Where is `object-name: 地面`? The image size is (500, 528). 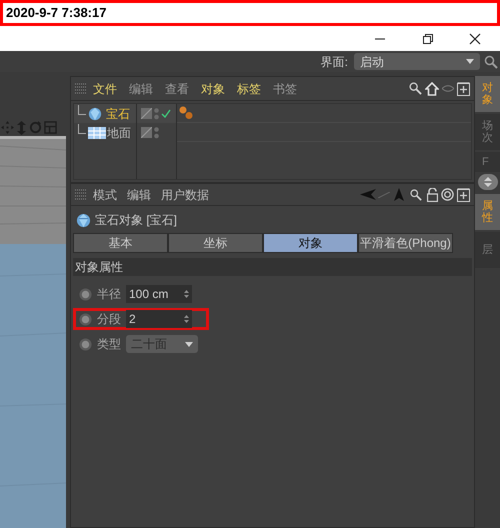
object-name: 地面 is located at coordinates (119, 133).